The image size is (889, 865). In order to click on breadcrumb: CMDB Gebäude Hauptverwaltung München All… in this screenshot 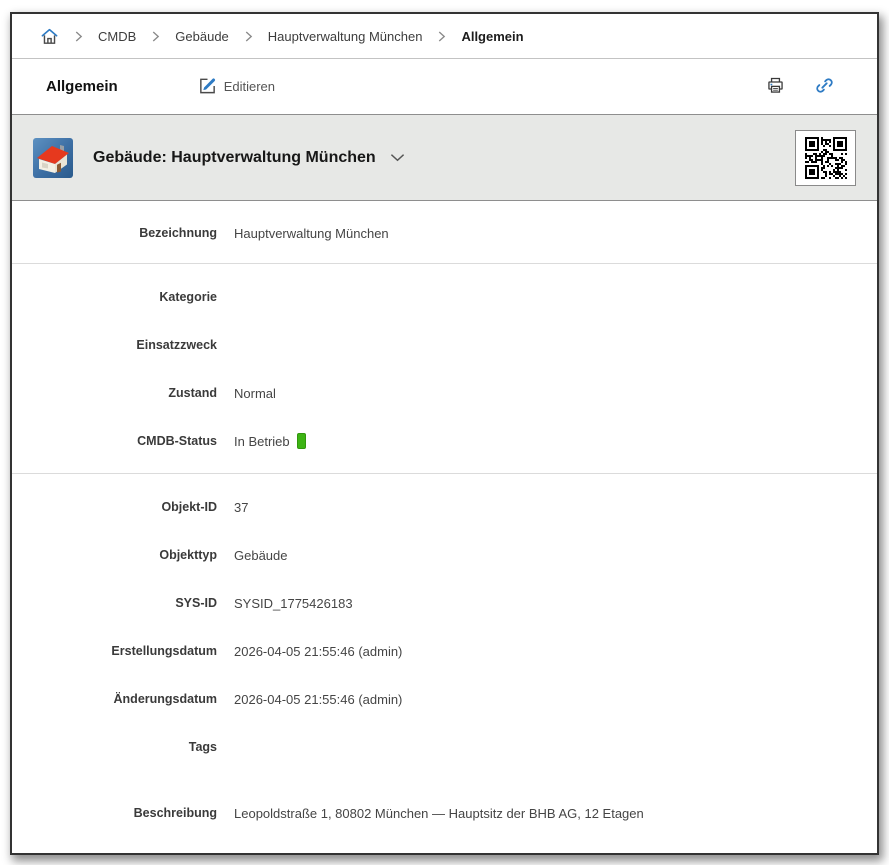, I will do `click(444, 36)`.